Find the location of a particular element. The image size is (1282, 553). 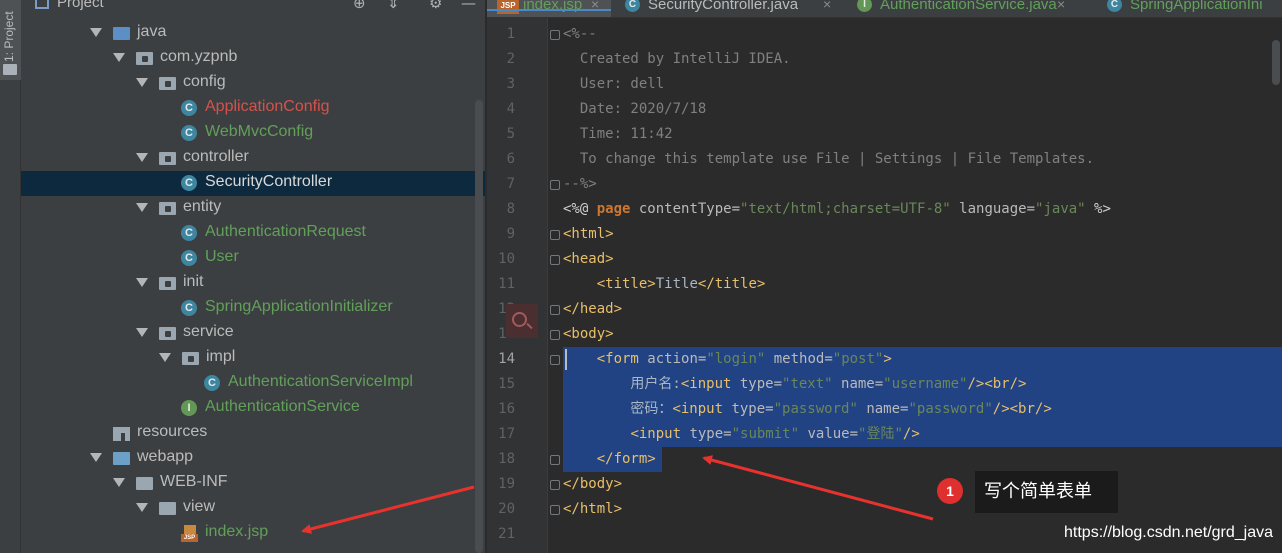

tree-item-label: impl is located at coordinates (221, 356).